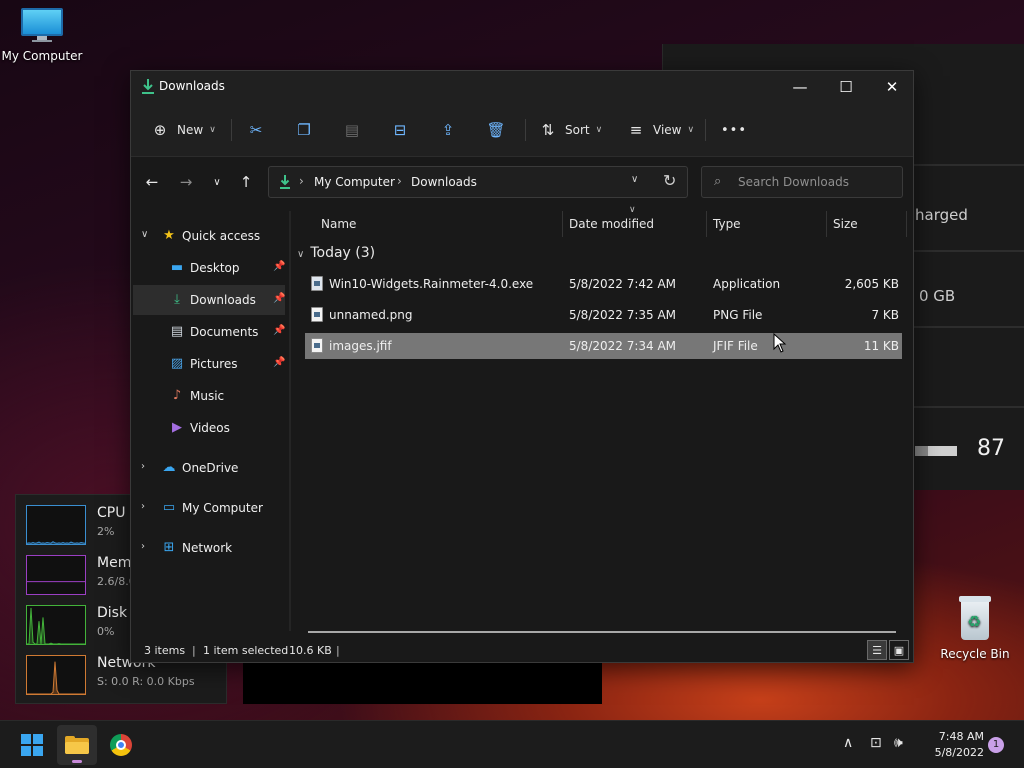  What do you see at coordinates (114, 563) in the screenshot?
I see `perf-name: Mem` at bounding box center [114, 563].